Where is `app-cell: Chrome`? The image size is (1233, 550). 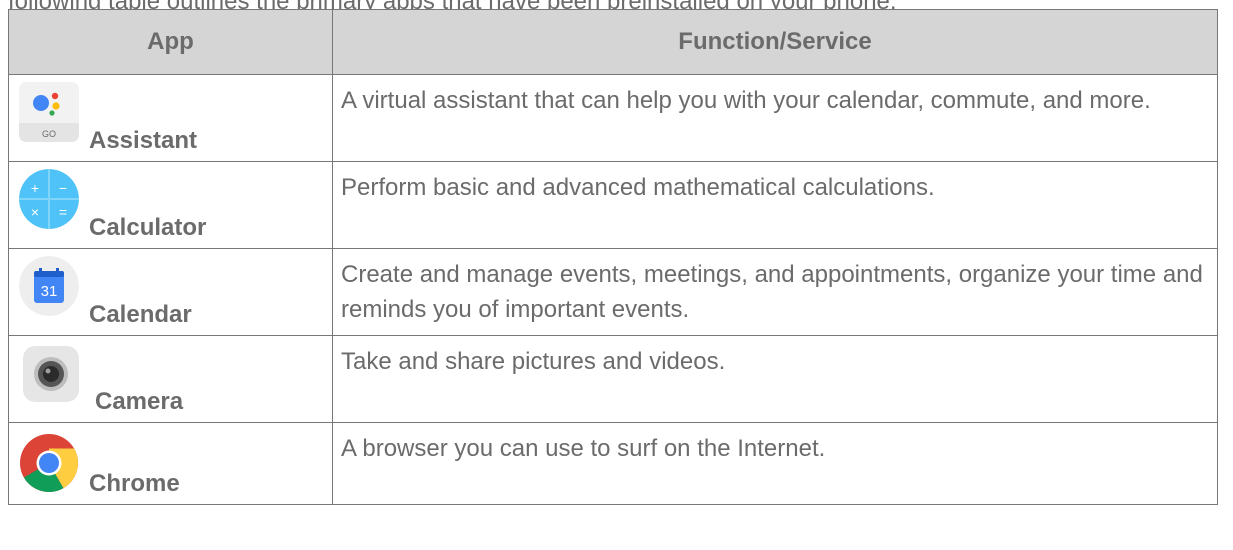
app-cell: Chrome is located at coordinates (170, 463).